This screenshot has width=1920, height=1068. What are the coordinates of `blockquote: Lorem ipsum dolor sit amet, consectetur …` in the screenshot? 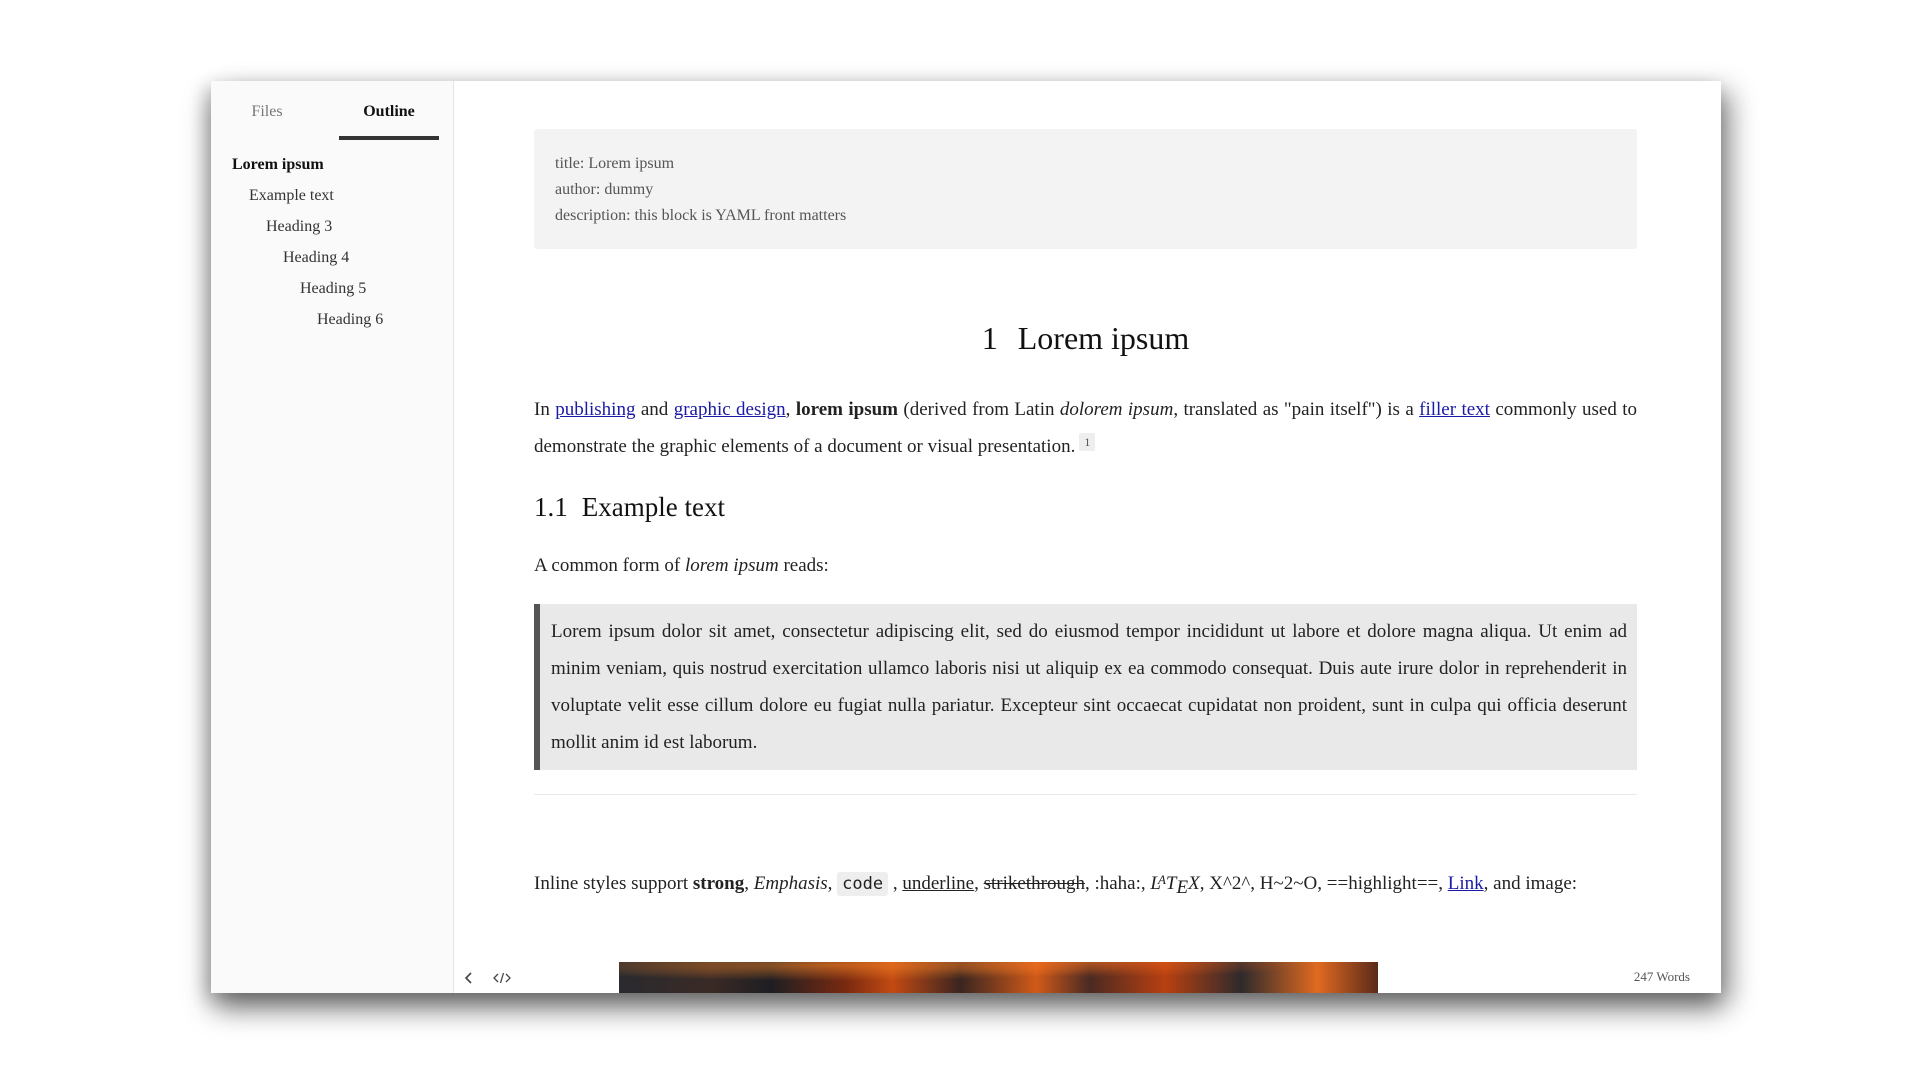 It's located at (1085, 687).